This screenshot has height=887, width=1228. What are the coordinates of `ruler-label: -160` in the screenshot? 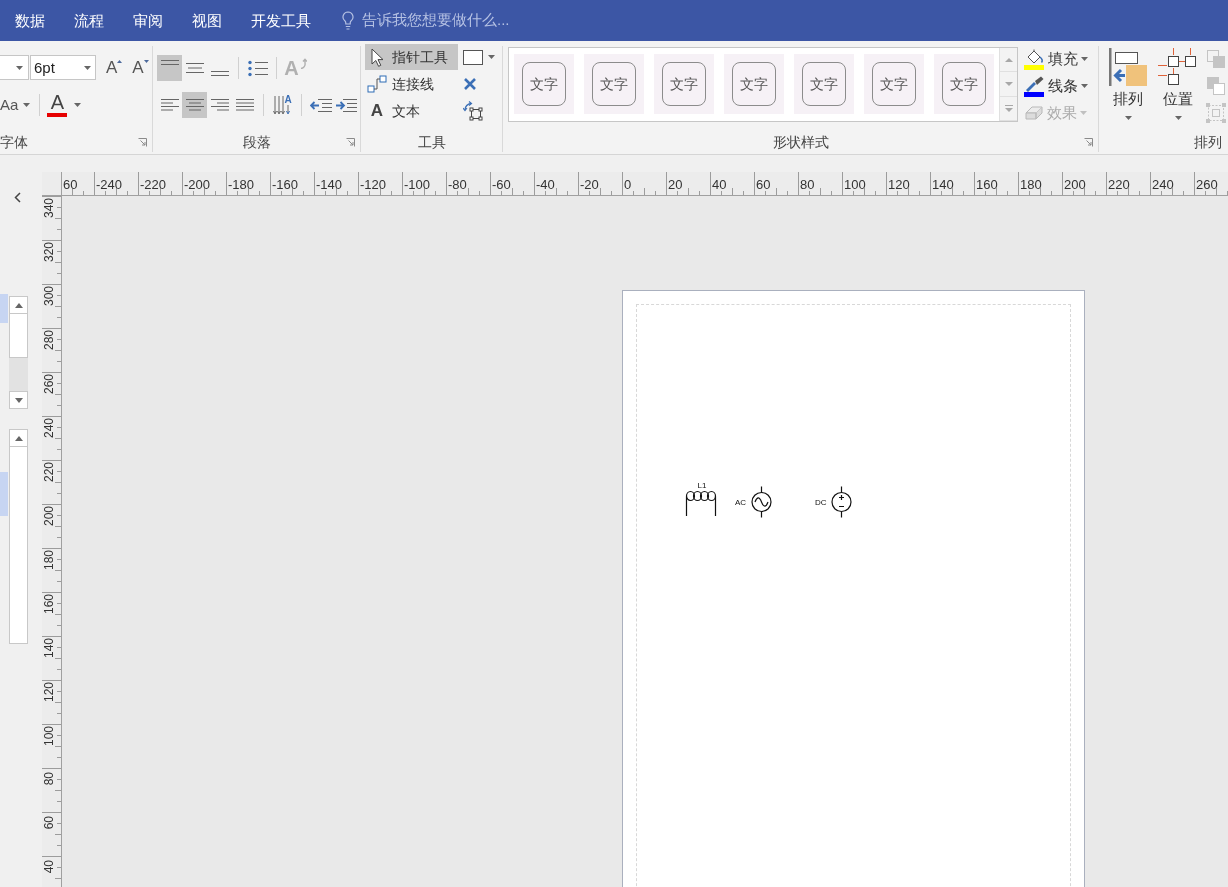 It's located at (285, 184).